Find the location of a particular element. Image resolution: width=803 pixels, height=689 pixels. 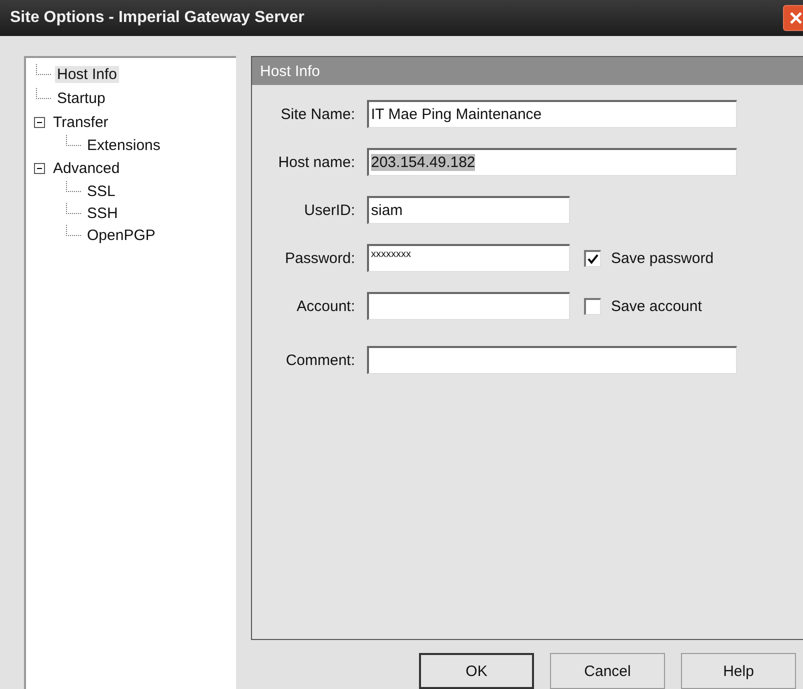

tree-item: OpenPGP is located at coordinates (121, 235).